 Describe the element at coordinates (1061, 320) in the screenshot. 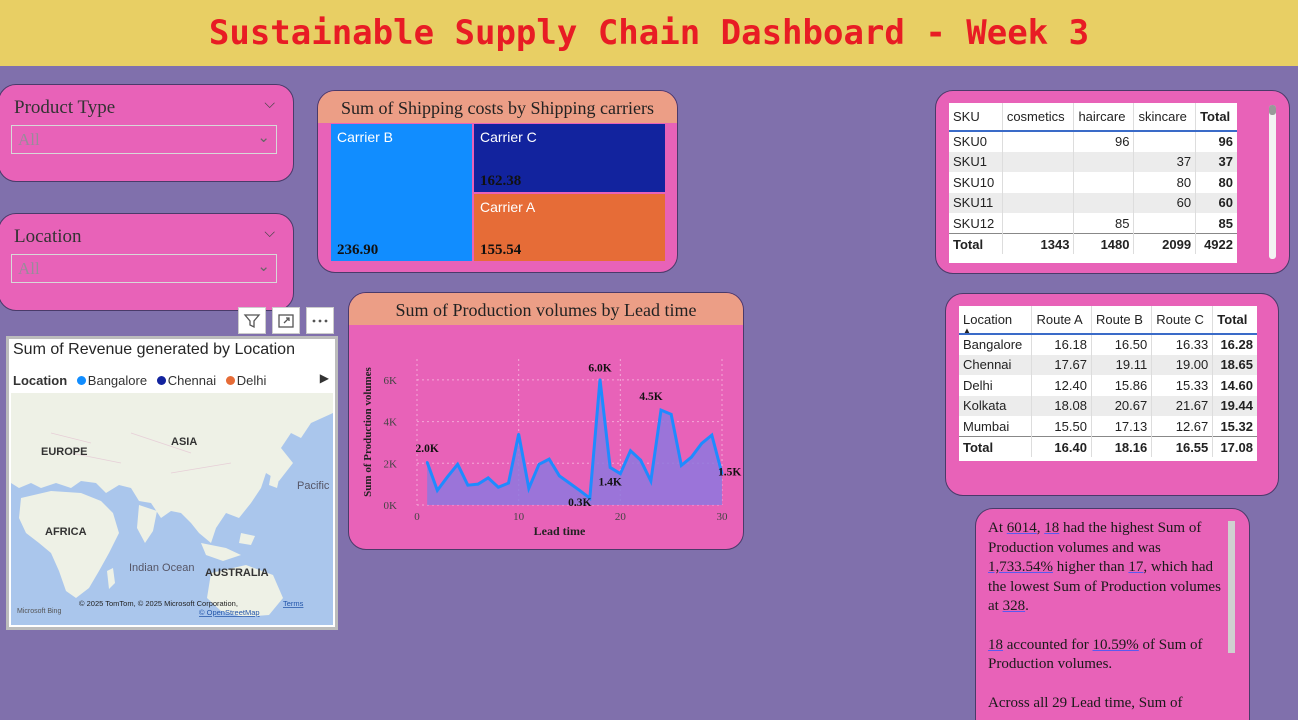

I see `col-header-route-a: Route A` at that location.